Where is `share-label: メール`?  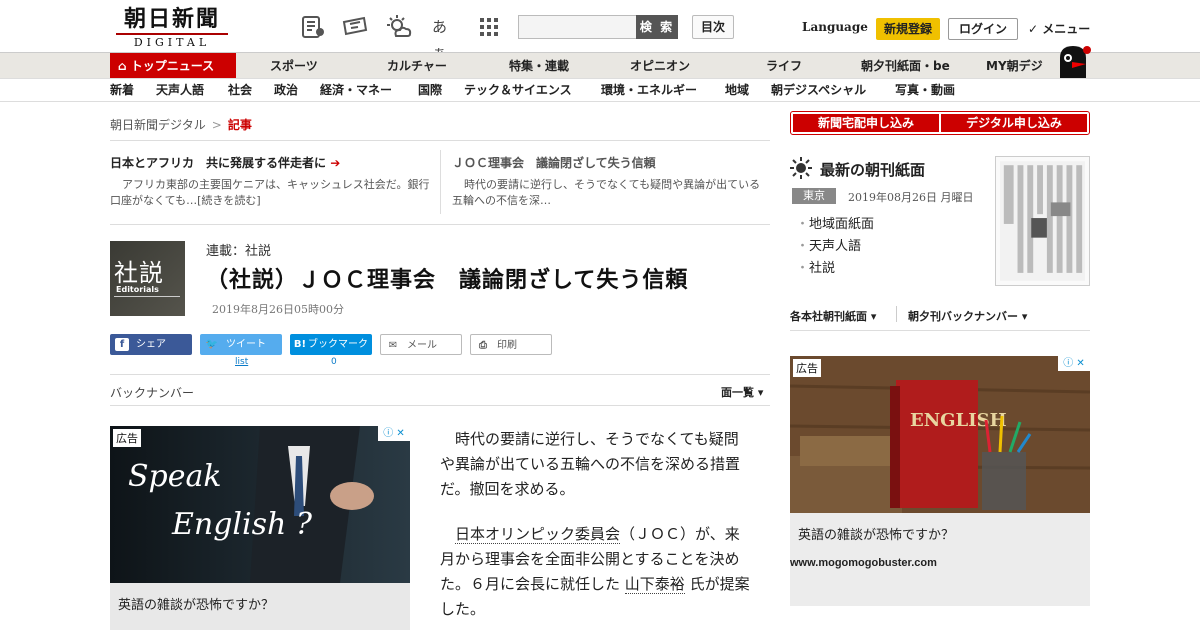 share-label: メール is located at coordinates (422, 345).